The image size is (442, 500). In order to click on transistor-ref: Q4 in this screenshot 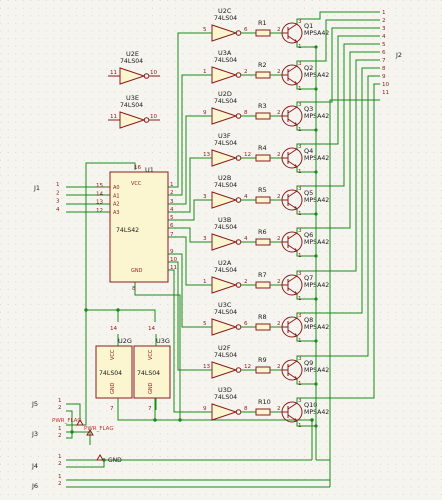, I will do `click(308, 151)`.